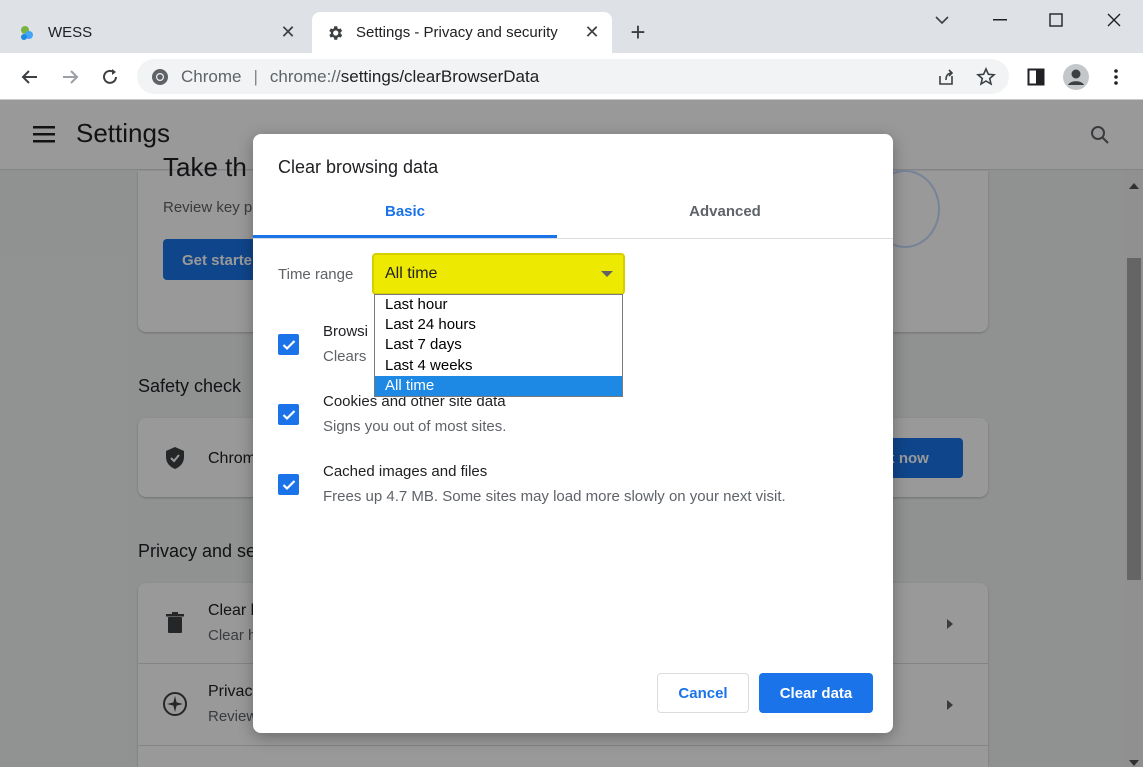 This screenshot has width=1143, height=767. What do you see at coordinates (946, 77) in the screenshot?
I see `share-icon` at bounding box center [946, 77].